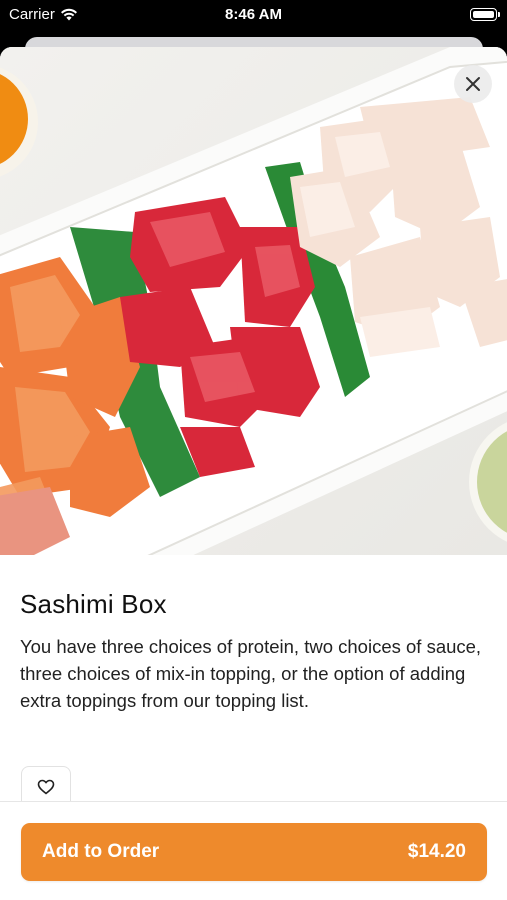  I want to click on status-bar: Carrier 8:46 AM, so click(253, 15).